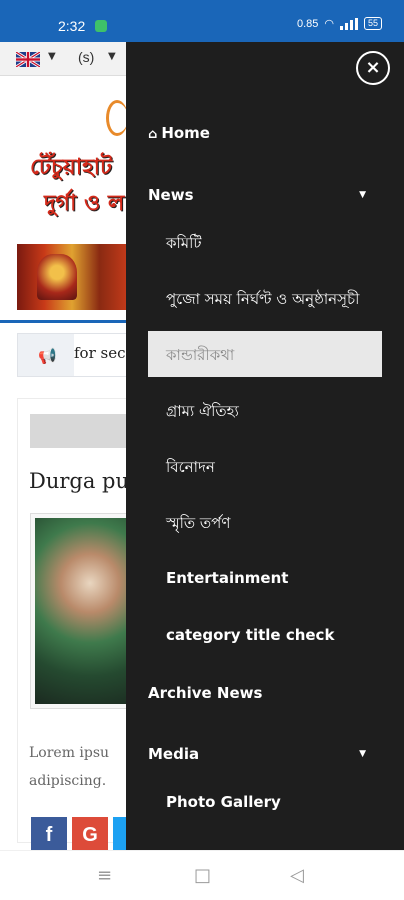 Image resolution: width=404 pixels, height=900 pixels. Describe the element at coordinates (69, 753) in the screenshot. I see `excerpt-line1: Lorem ipsu` at that location.